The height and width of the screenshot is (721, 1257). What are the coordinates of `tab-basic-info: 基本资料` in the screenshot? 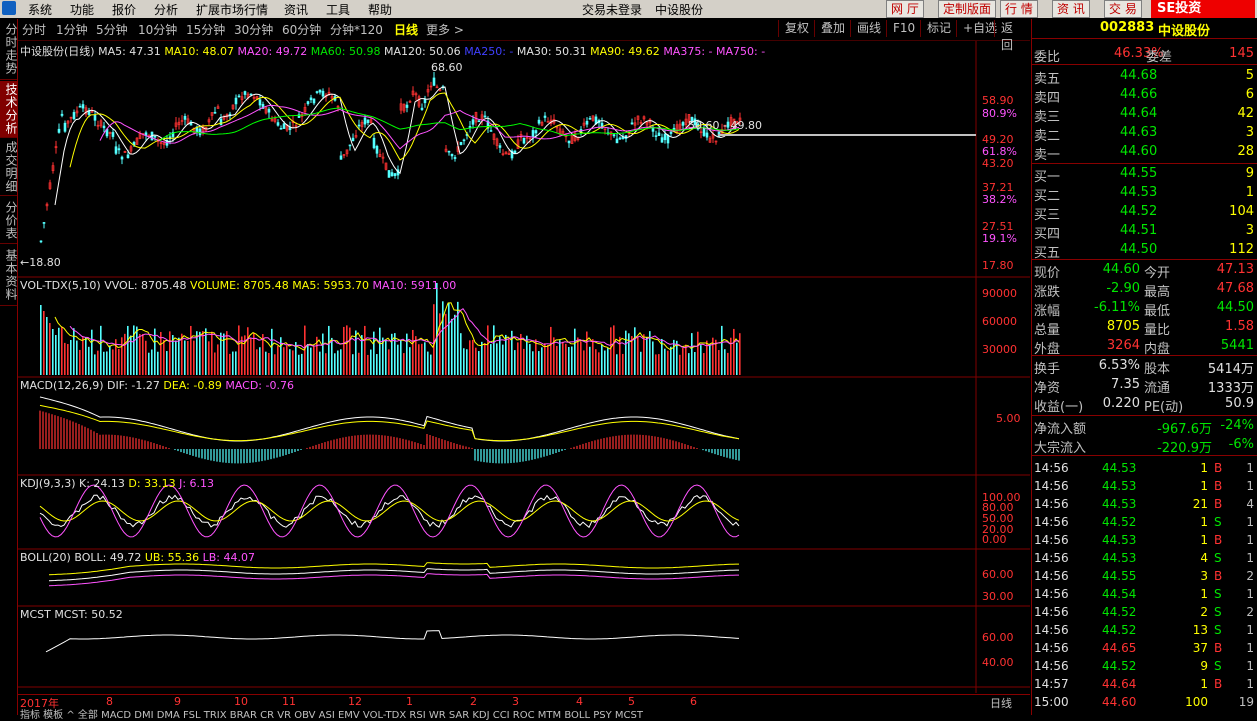 It's located at (9, 275).